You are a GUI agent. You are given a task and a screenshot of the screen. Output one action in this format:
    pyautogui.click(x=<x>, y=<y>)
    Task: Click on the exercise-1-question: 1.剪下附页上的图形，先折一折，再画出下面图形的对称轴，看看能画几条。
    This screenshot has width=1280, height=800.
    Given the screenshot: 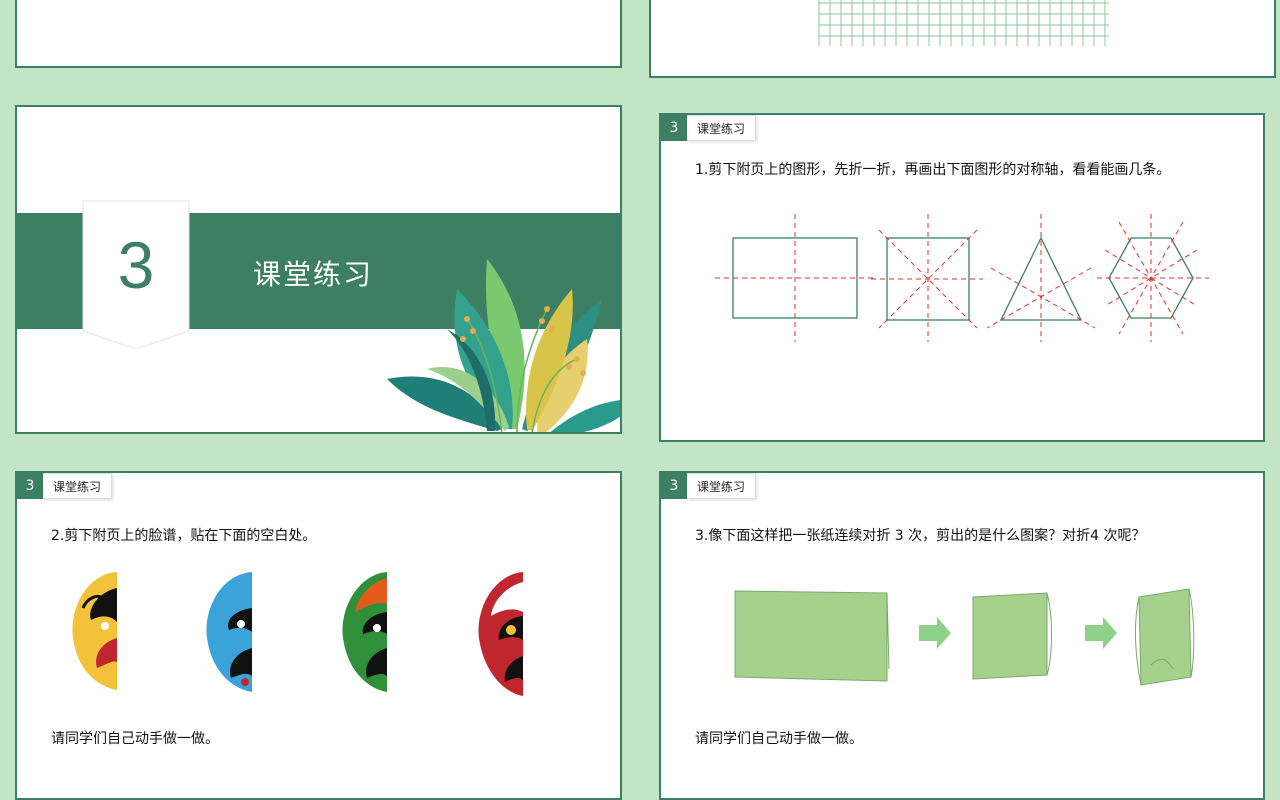 What is the action you would take?
    pyautogui.click(x=933, y=170)
    